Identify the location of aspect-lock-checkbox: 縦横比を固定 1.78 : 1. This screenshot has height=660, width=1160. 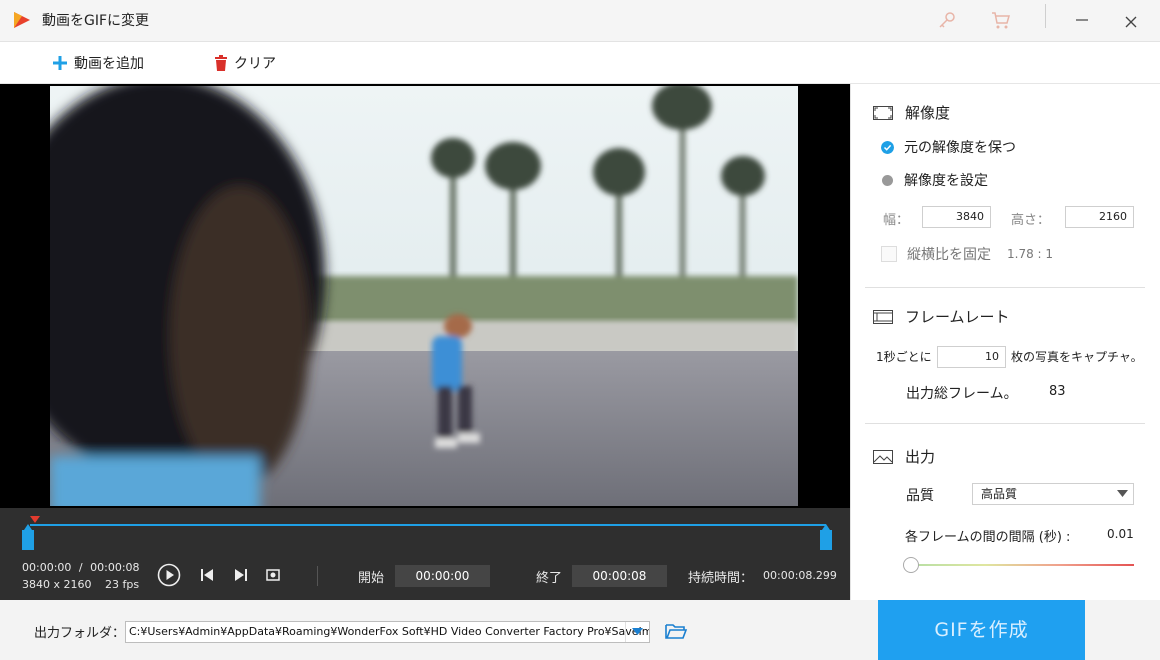
(967, 254).